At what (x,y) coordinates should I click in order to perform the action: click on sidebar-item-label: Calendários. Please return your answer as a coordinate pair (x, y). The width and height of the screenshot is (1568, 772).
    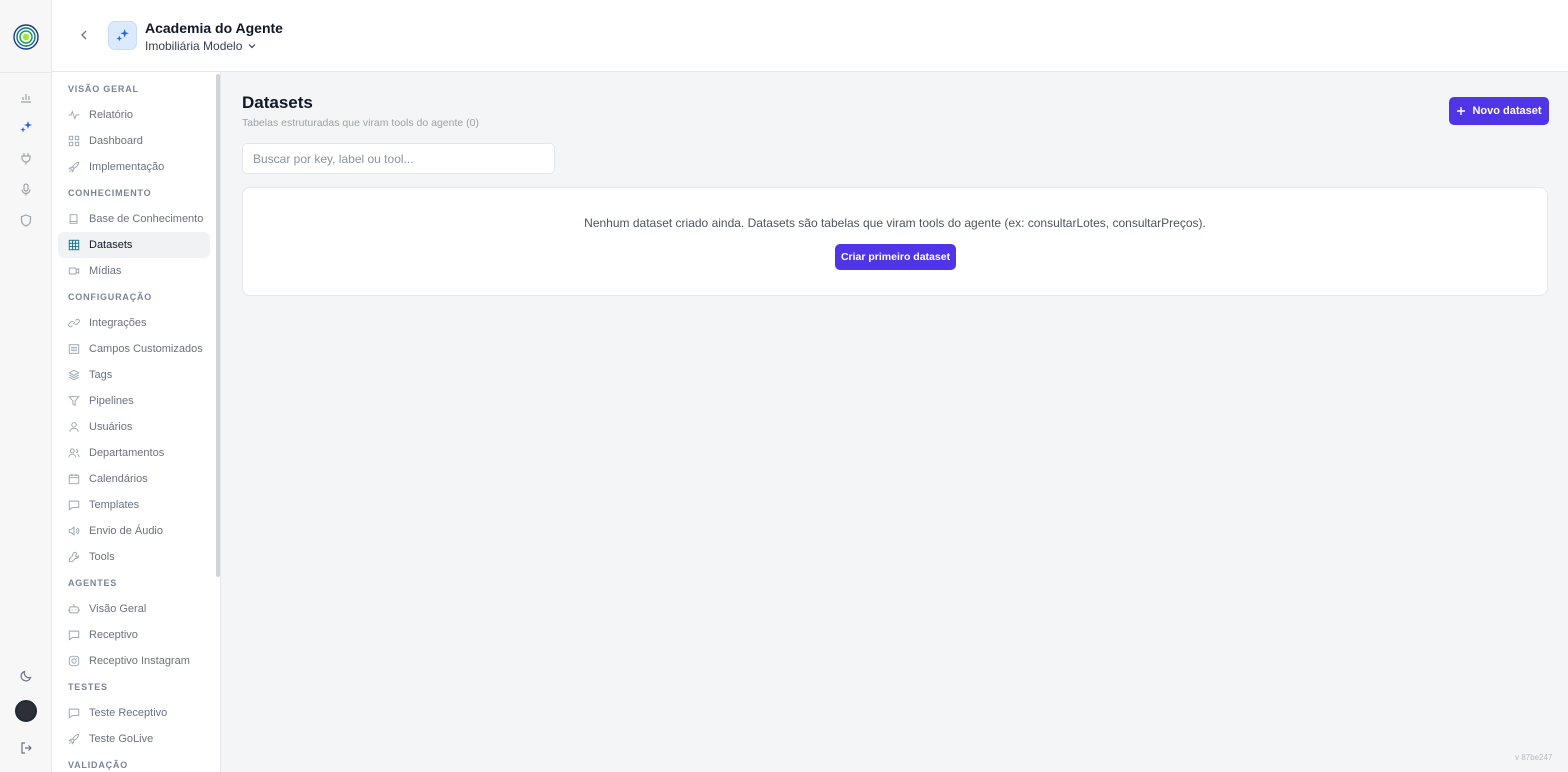
    Looking at the image, I should click on (118, 479).